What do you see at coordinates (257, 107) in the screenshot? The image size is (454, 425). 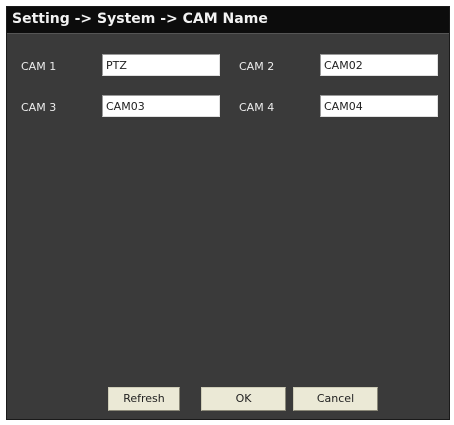 I see `cam-4-label: CAM 4` at bounding box center [257, 107].